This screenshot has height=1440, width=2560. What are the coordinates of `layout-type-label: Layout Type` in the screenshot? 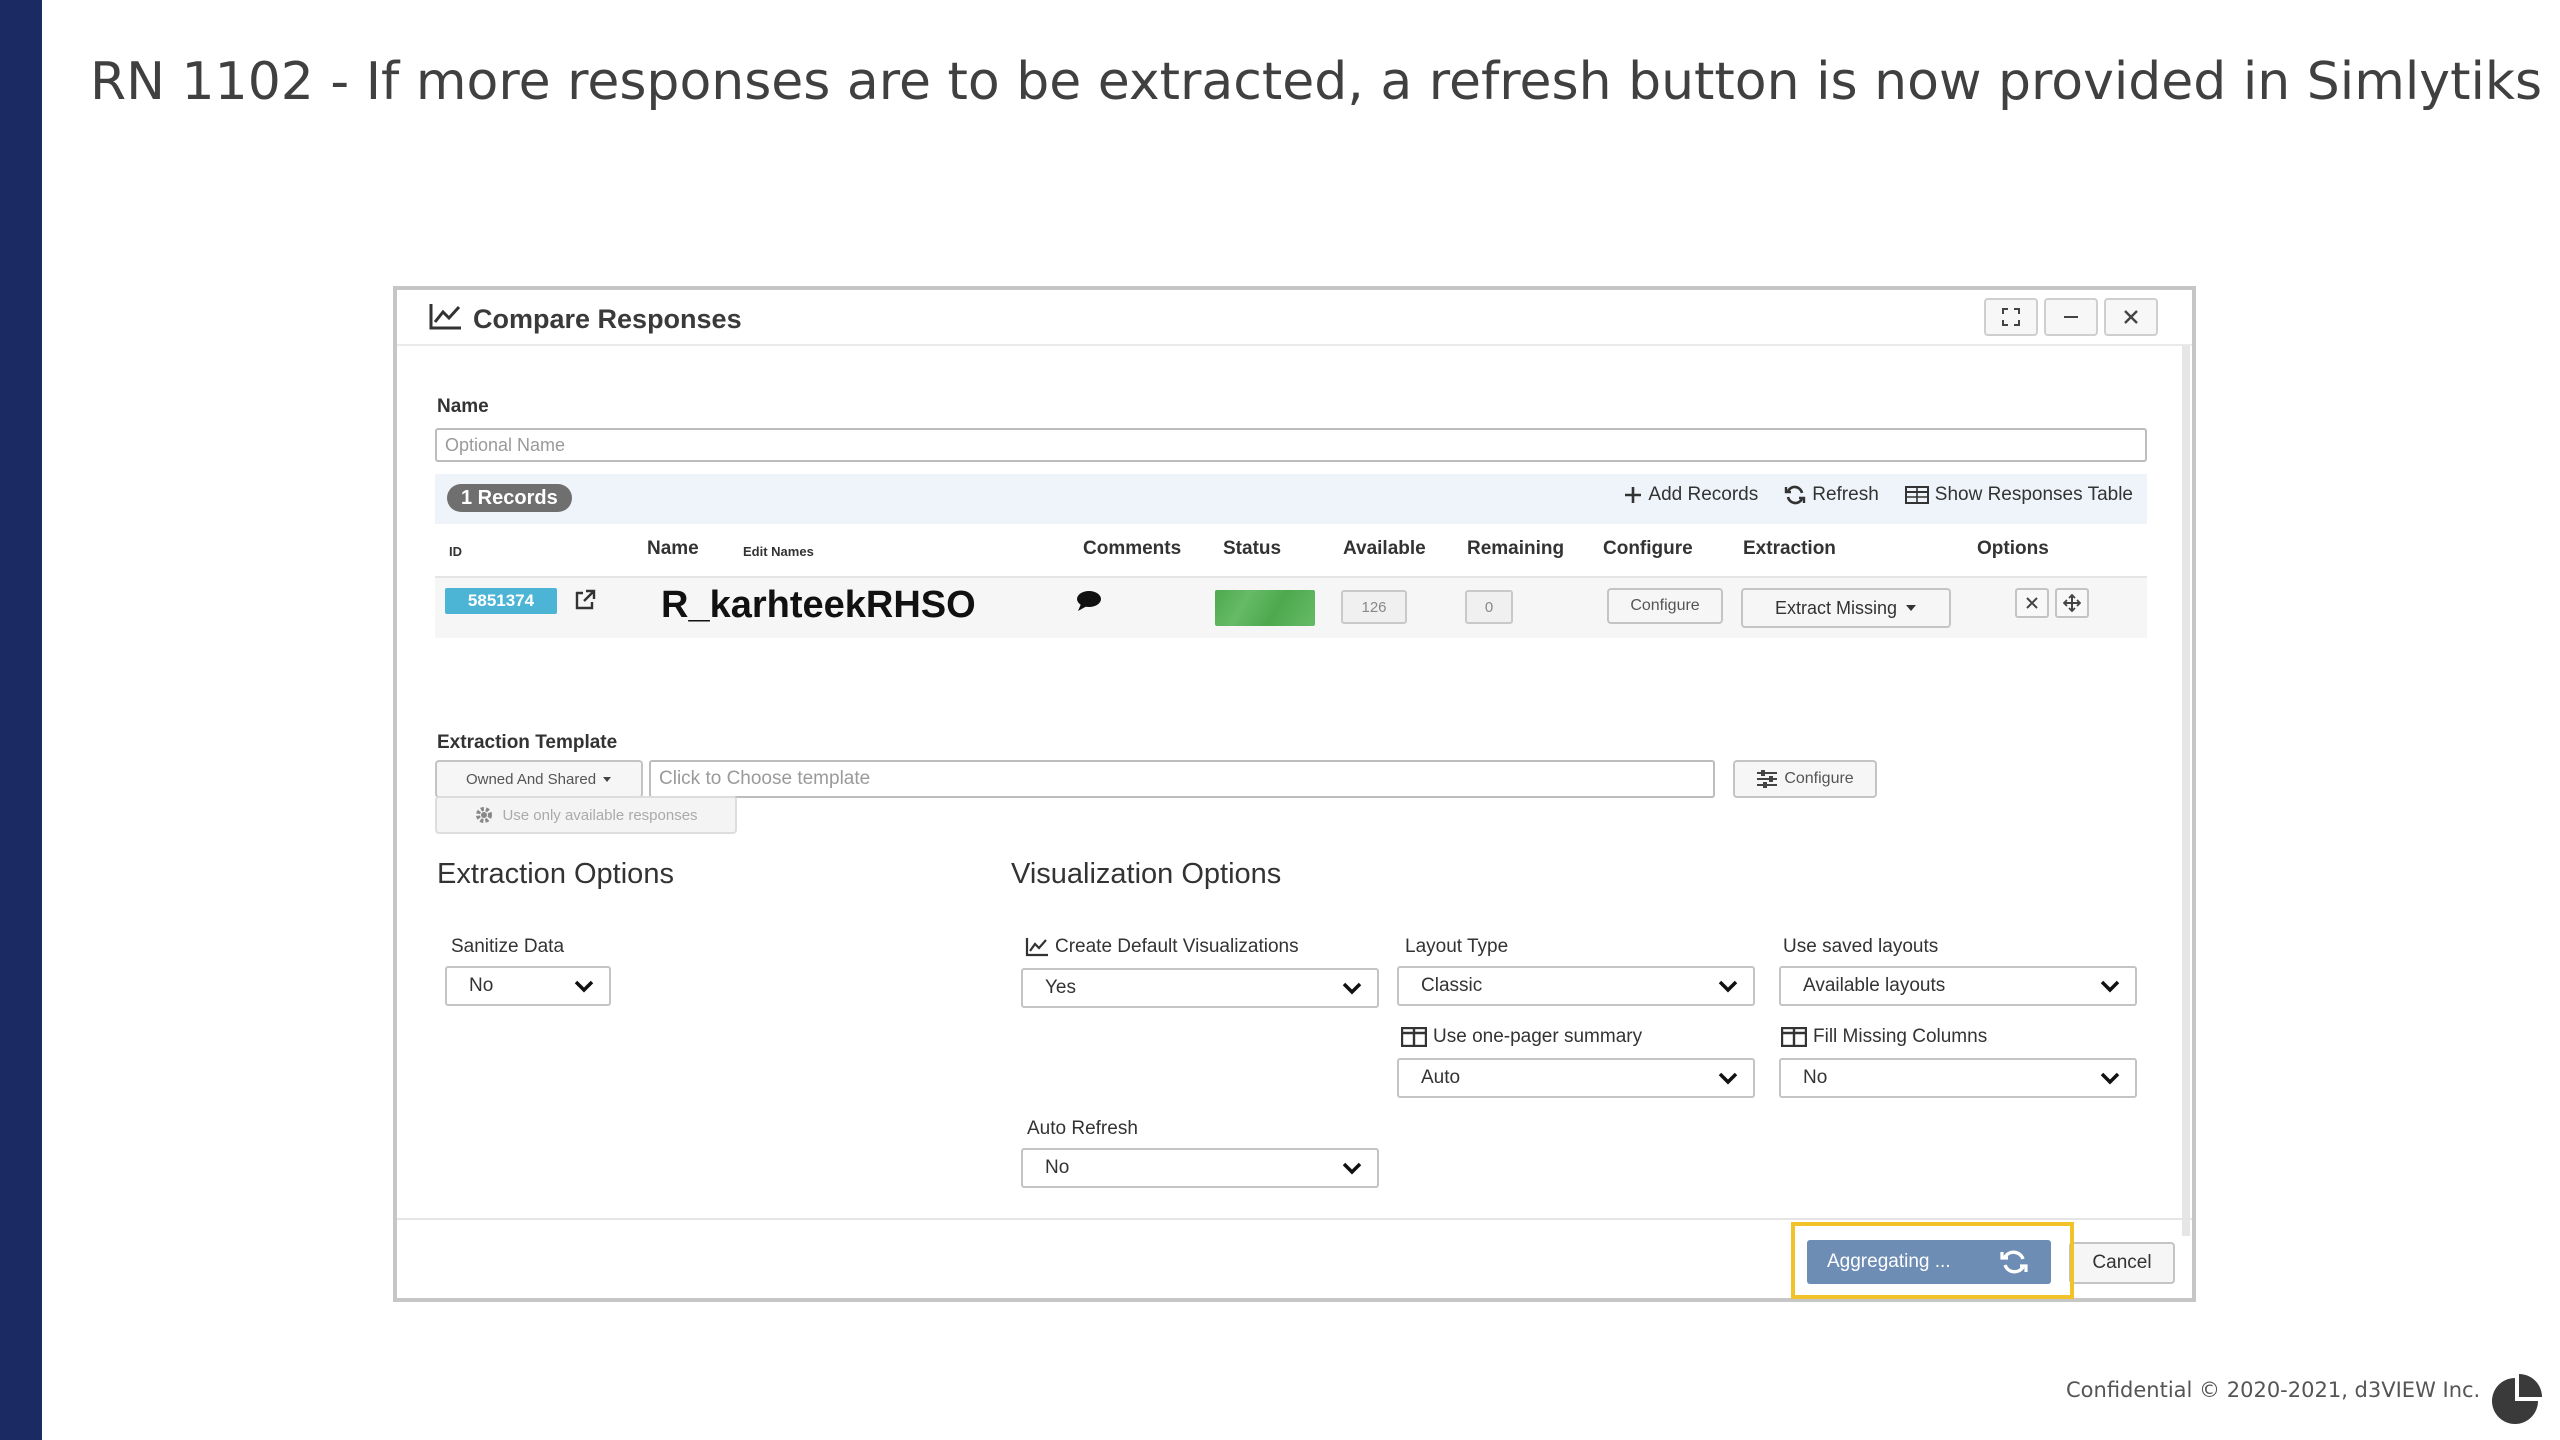 It's located at (1457, 946).